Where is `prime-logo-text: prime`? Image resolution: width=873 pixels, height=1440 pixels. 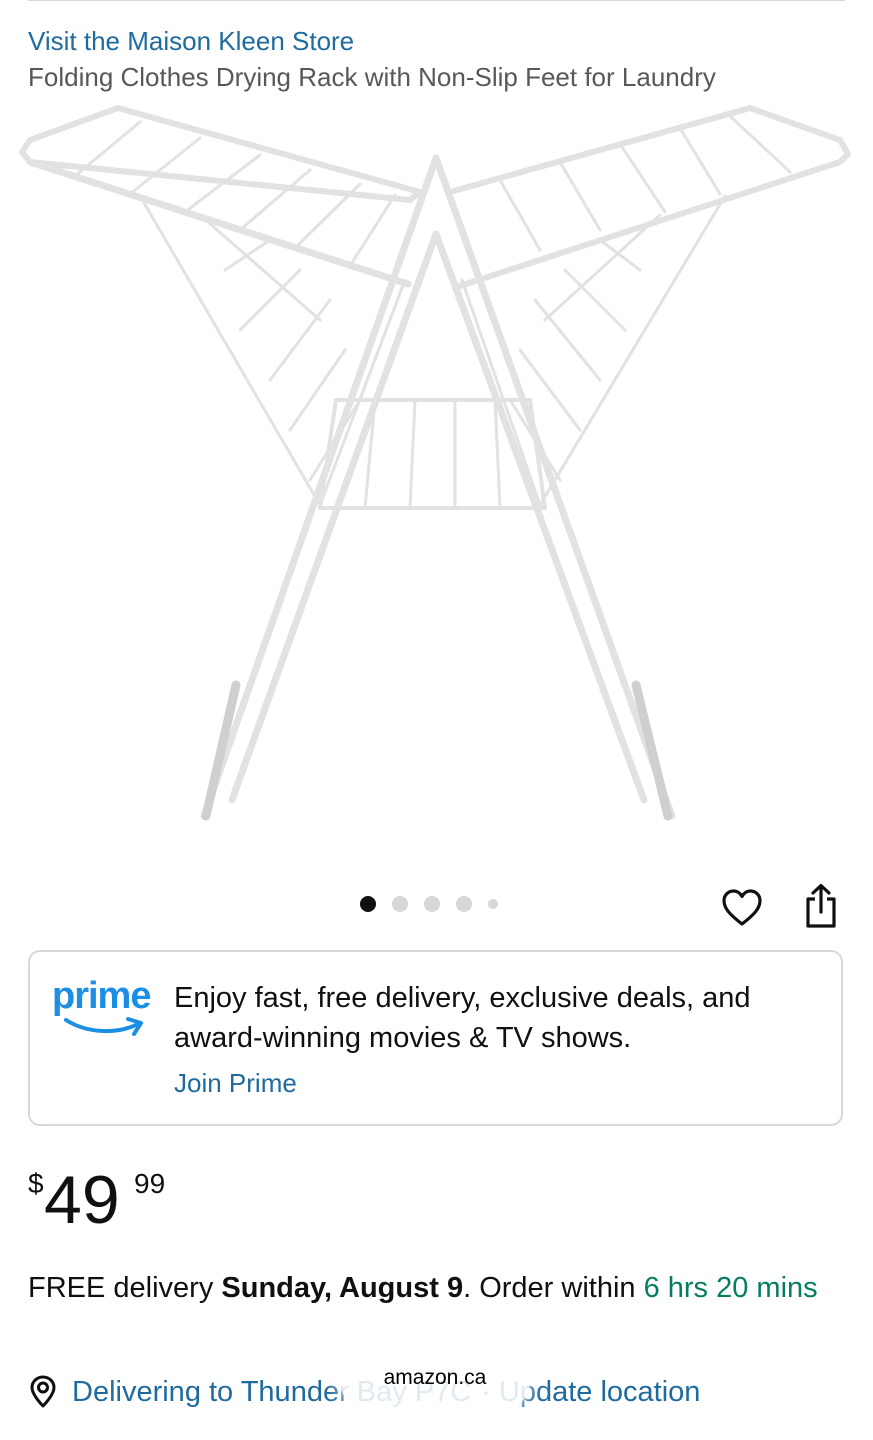
prime-logo-text: prime is located at coordinates (101, 996).